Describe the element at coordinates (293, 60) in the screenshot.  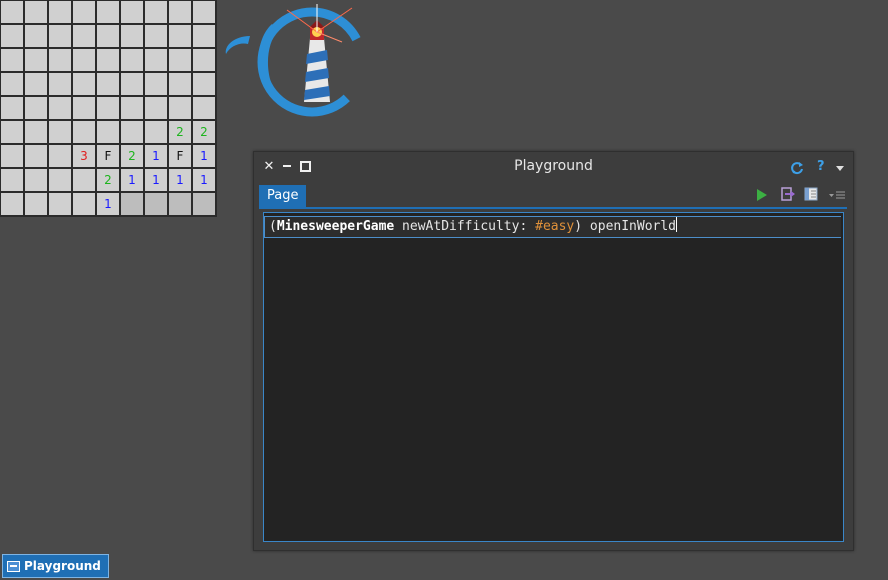
I see `pharo-logo-icon` at that location.